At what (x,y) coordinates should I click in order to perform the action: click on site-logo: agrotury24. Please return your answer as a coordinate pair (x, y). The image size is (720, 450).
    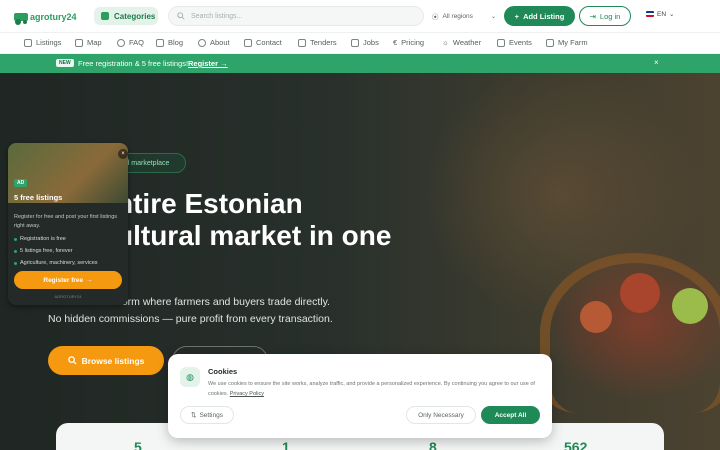
    Looking at the image, I should click on (50, 16).